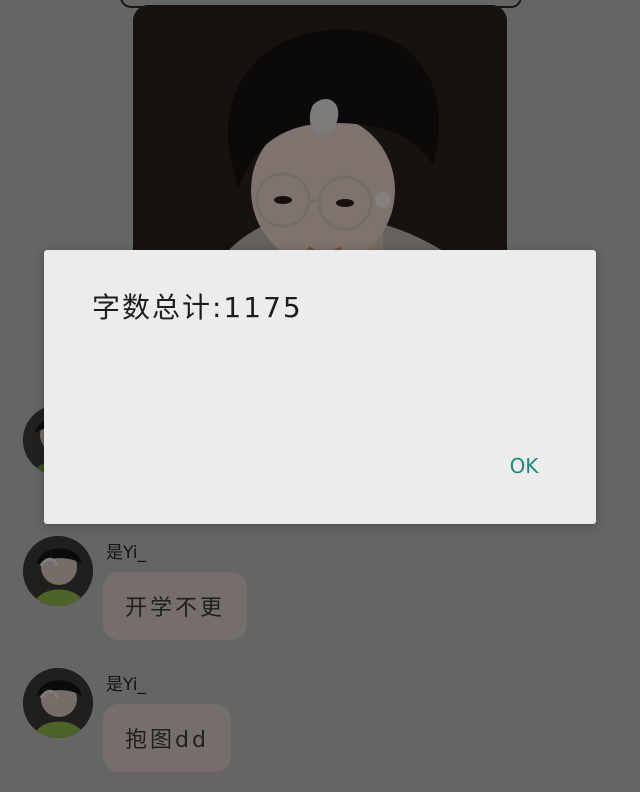 The image size is (640, 792). Describe the element at coordinates (524, 466) in the screenshot. I see `ok-button: OK` at that location.